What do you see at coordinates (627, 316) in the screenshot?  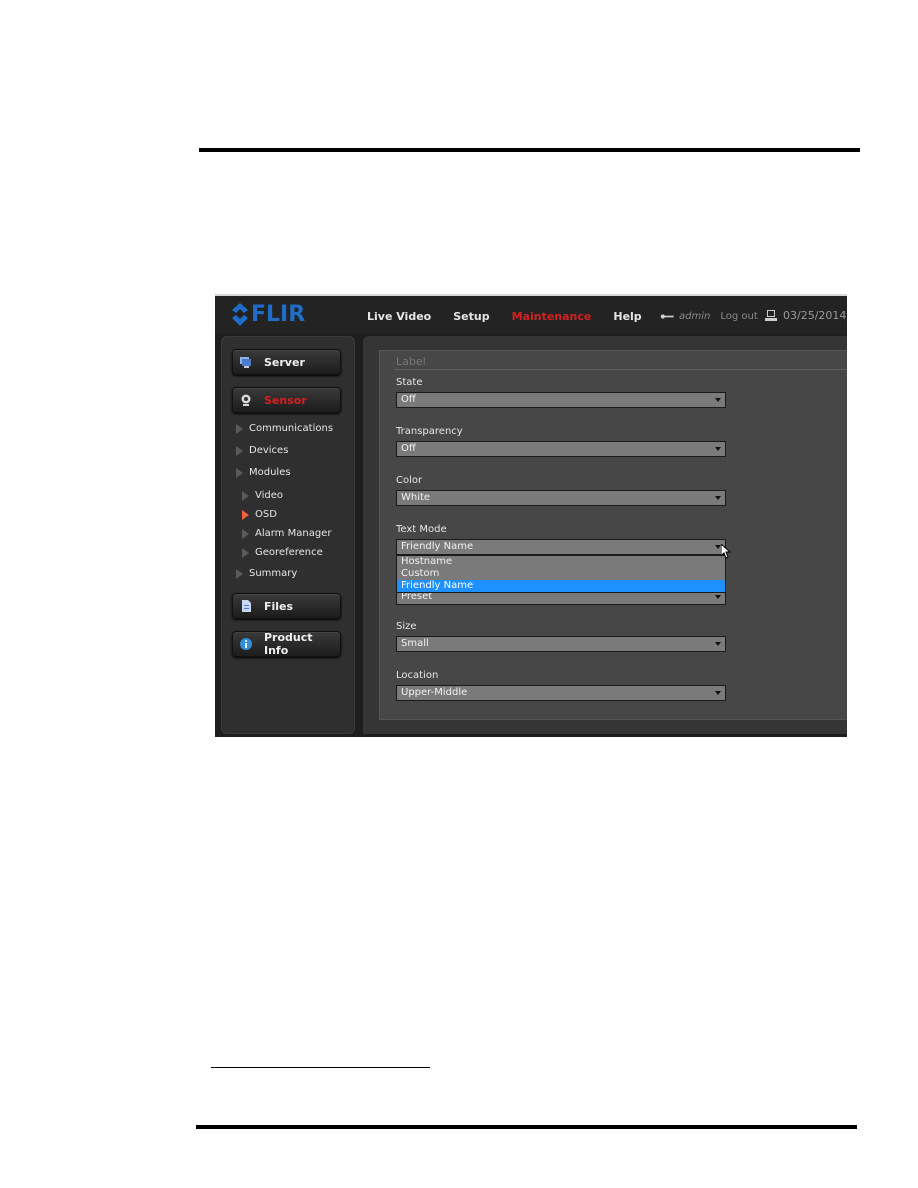 I see `nav-help: Help` at bounding box center [627, 316].